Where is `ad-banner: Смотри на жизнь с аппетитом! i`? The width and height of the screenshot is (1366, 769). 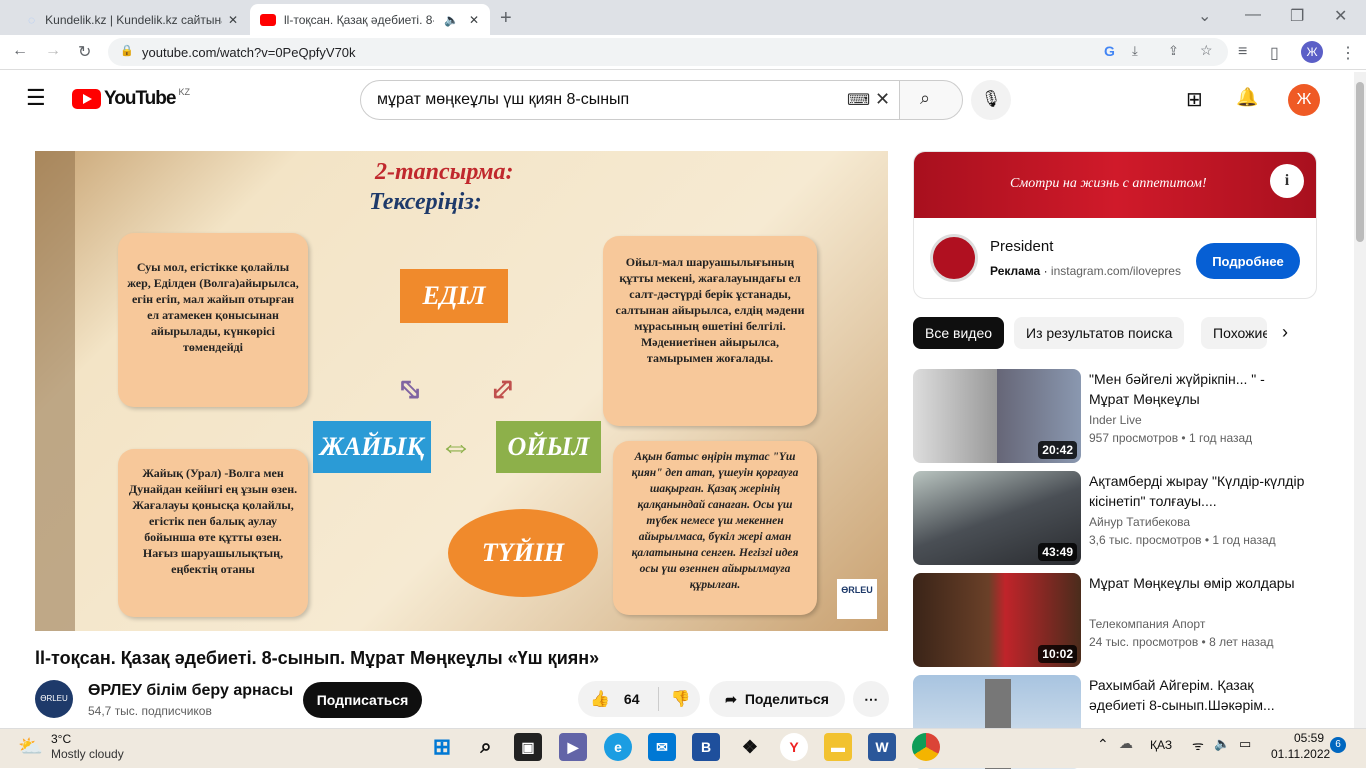 ad-banner: Смотри на жизнь с аппетитом! i is located at coordinates (1115, 185).